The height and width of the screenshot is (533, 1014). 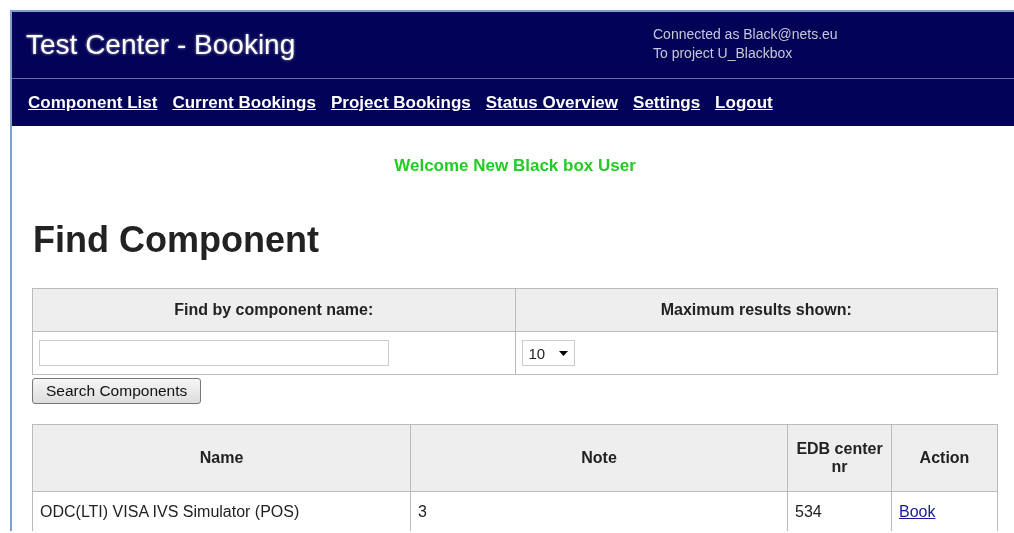 I want to click on connected-user: Connected as Black@nets.eu, so click(x=745, y=34).